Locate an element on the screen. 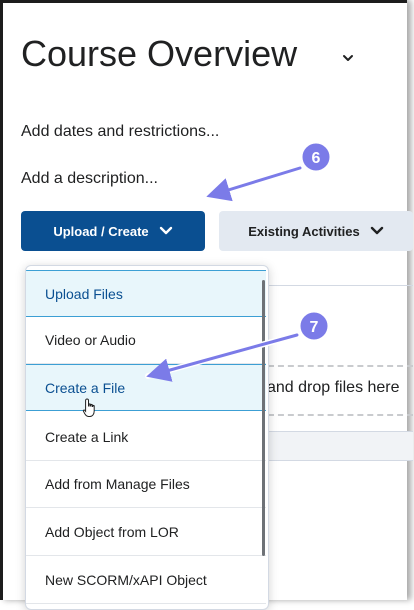 This screenshot has width=414, height=610. existing-activities-button: Existing Activities is located at coordinates (316, 231).